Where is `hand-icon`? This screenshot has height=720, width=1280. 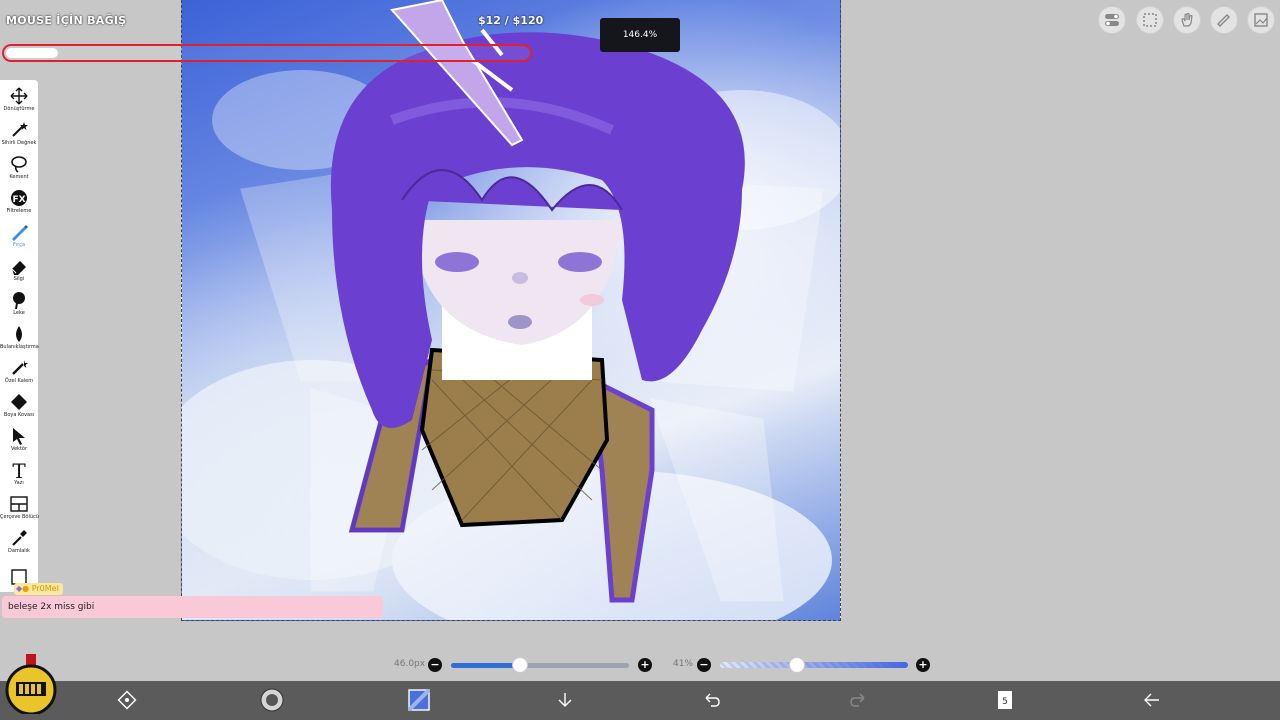
hand-icon is located at coordinates (1187, 20).